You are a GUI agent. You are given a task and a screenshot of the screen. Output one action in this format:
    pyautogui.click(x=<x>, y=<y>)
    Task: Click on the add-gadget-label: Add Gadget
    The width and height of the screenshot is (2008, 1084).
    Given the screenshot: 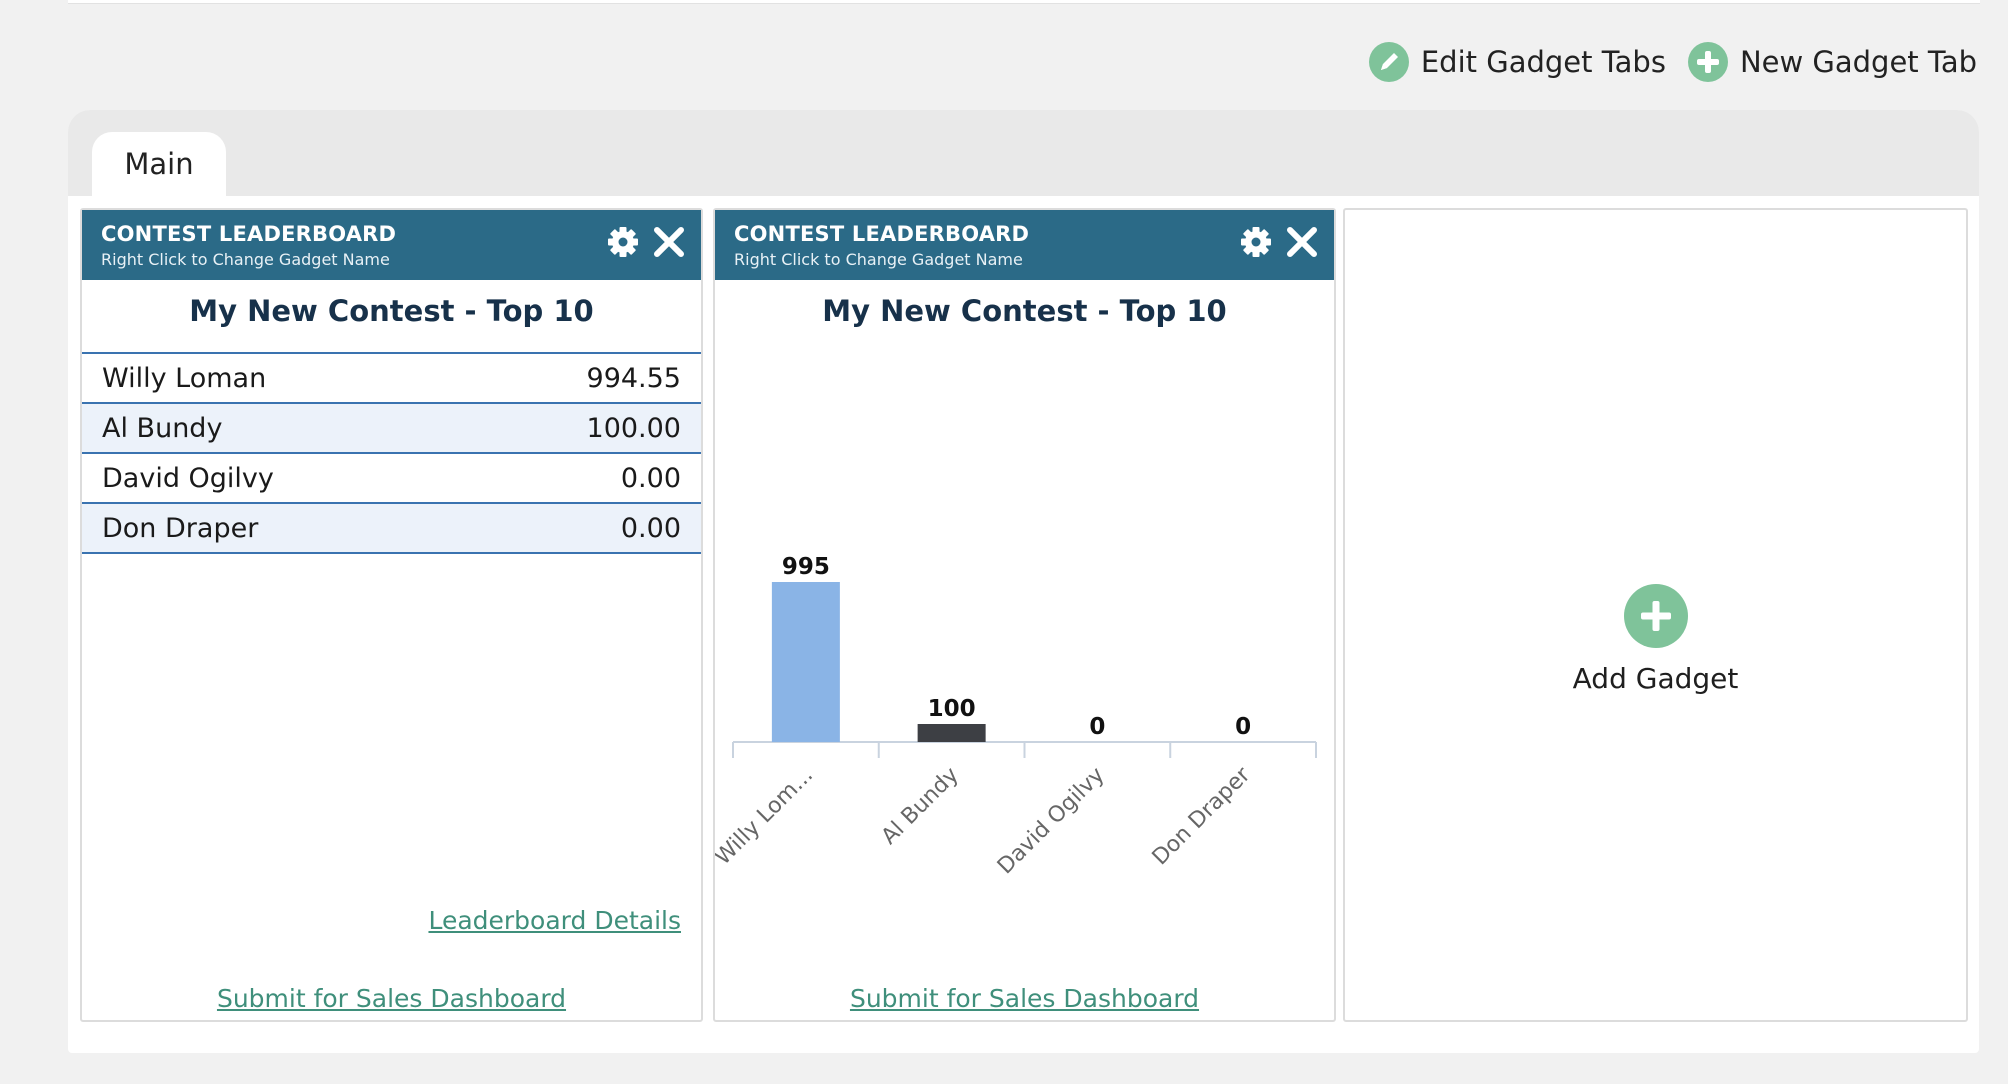 What is the action you would take?
    pyautogui.click(x=1655, y=678)
    